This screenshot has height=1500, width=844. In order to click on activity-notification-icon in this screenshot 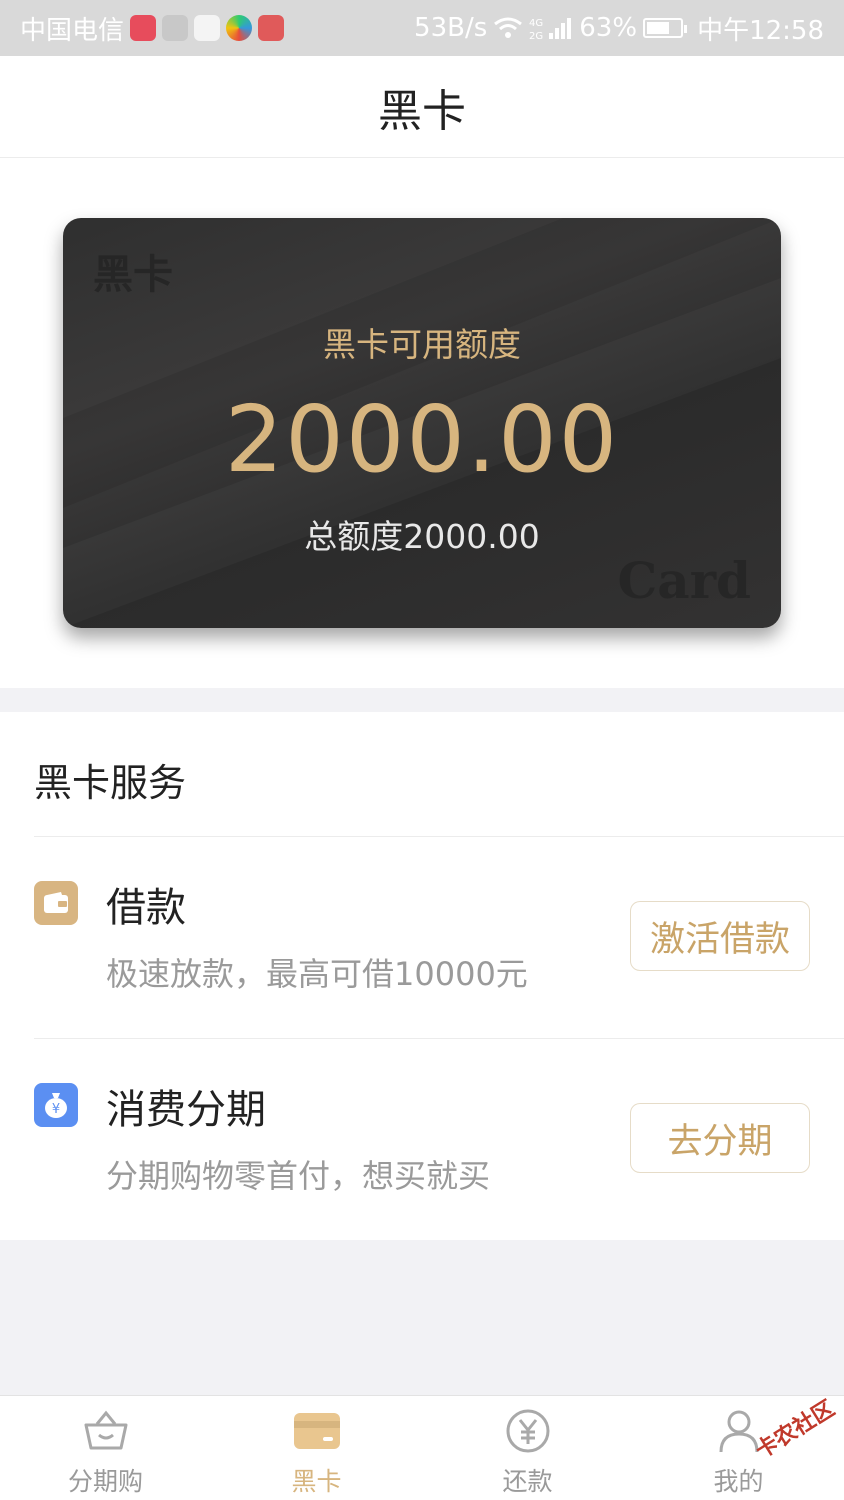, I will do `click(175, 28)`.